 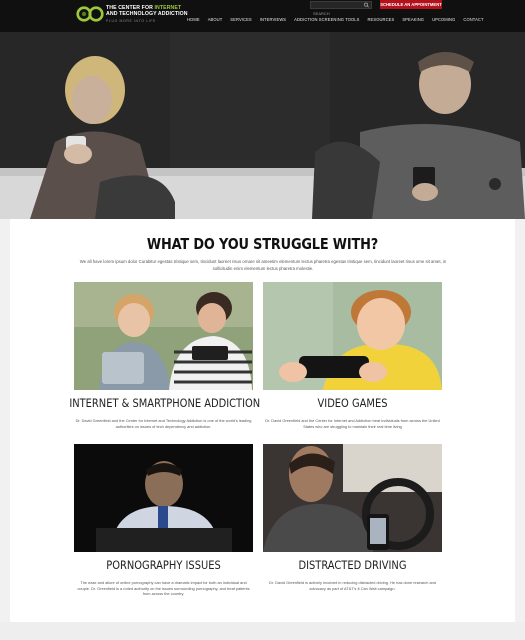 I want to click on card-image-boy-gaming, so click(x=352, y=336).